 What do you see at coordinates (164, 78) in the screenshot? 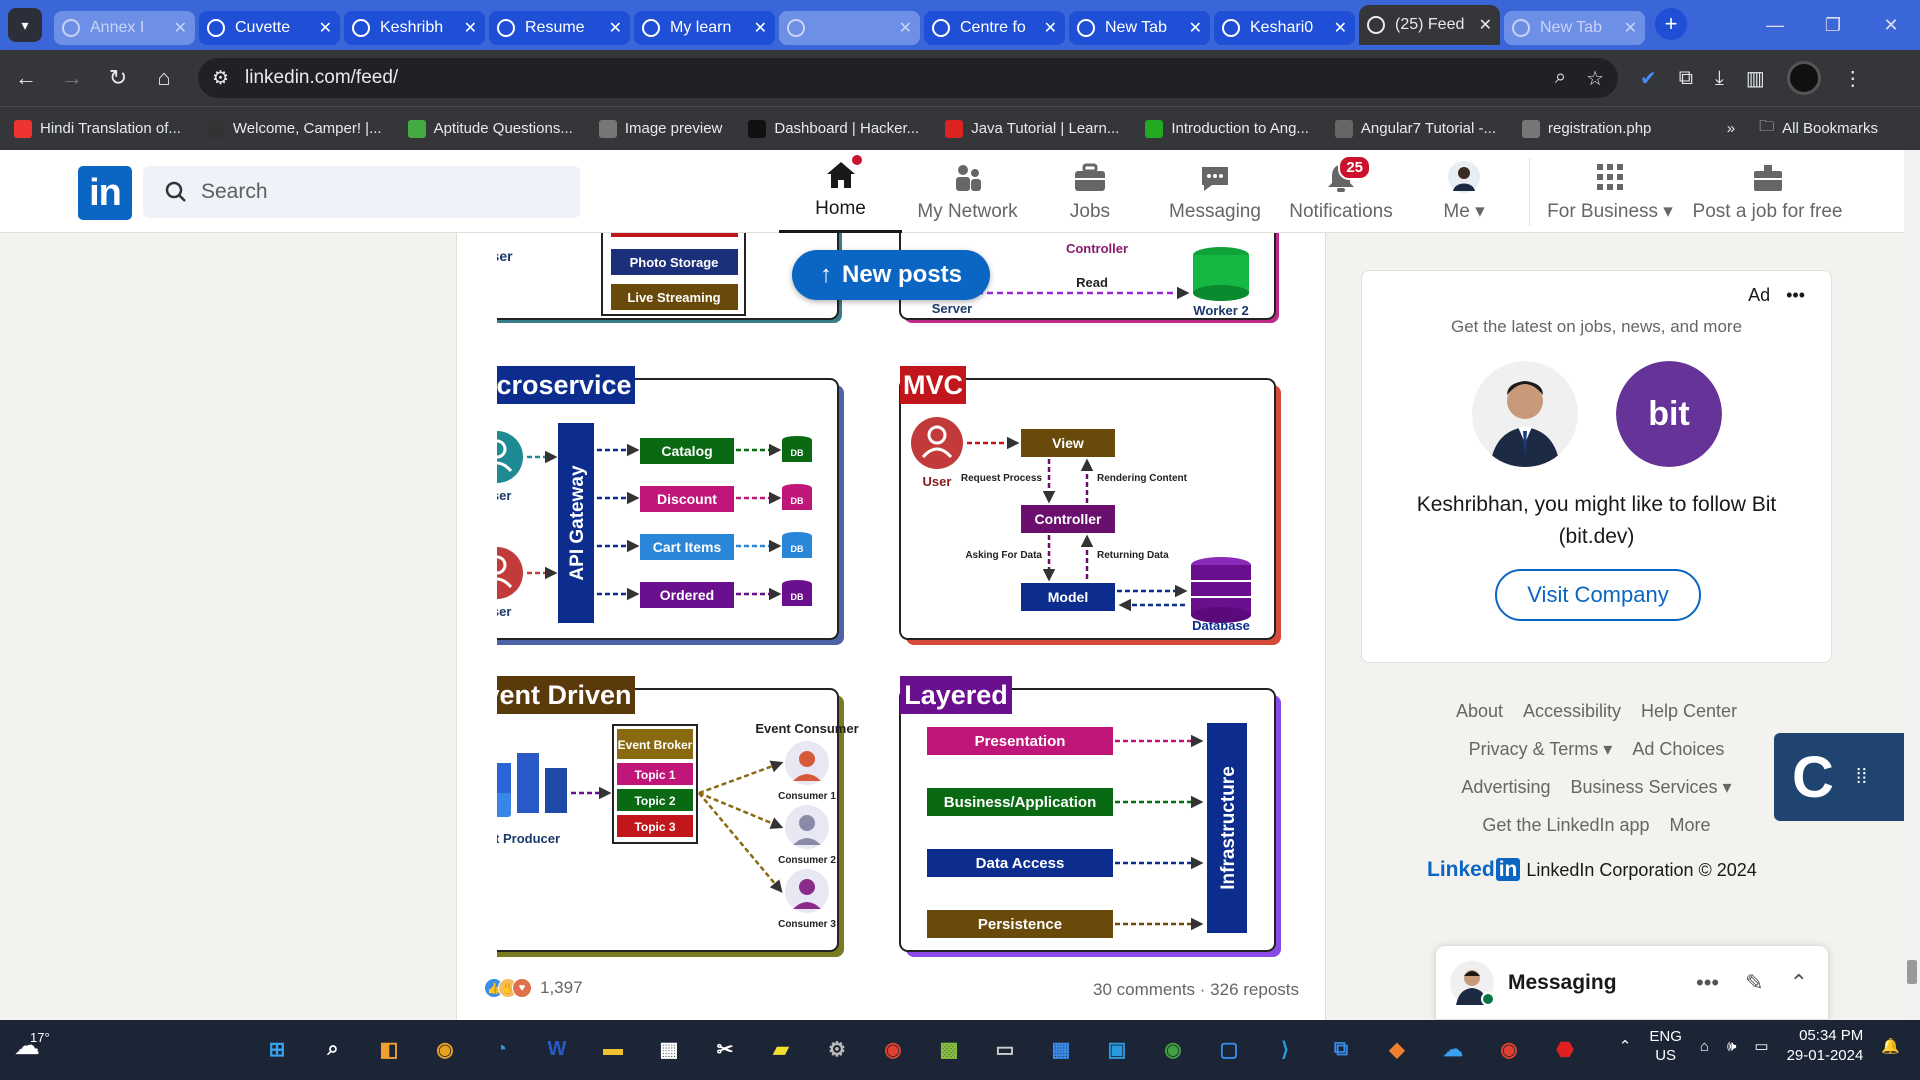
I see `home-icon: ⌂` at bounding box center [164, 78].